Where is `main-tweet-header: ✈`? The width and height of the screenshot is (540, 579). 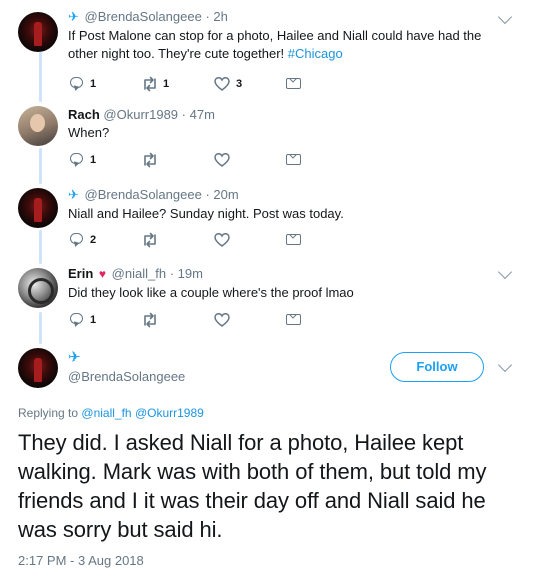 main-tweet-header: ✈ is located at coordinates (75, 357).